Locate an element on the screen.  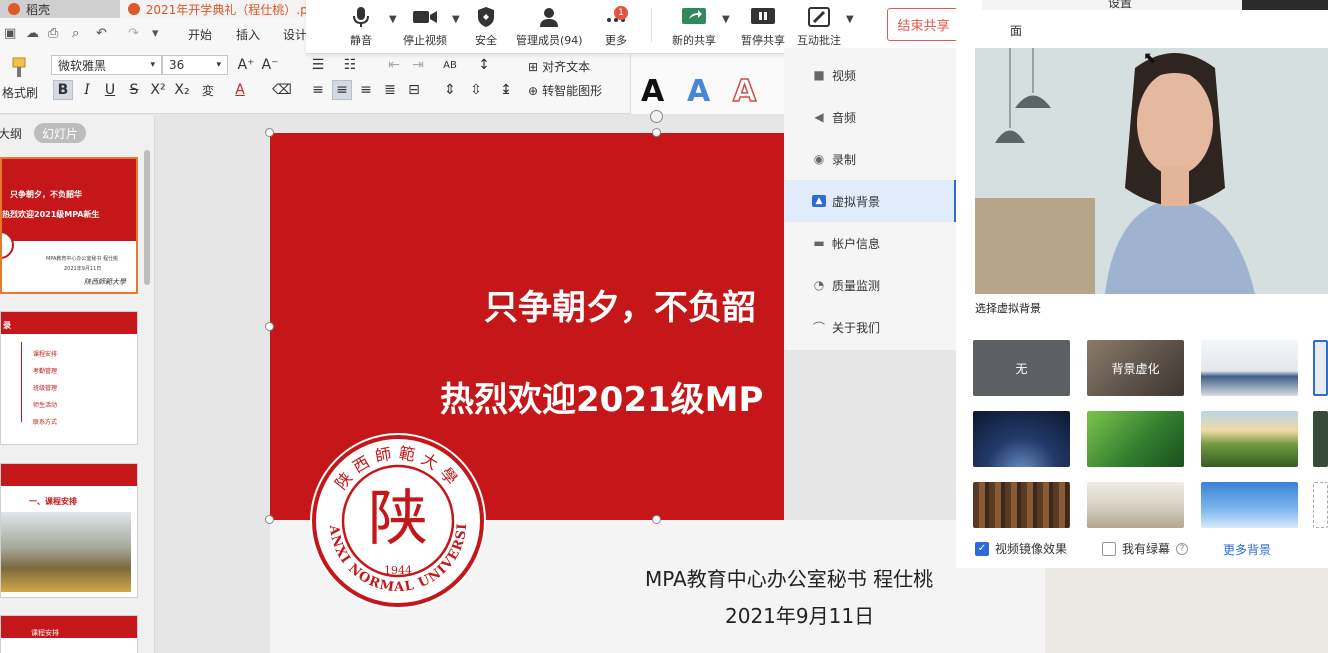
number-list-icon: ☷ is located at coordinates (350, 65).